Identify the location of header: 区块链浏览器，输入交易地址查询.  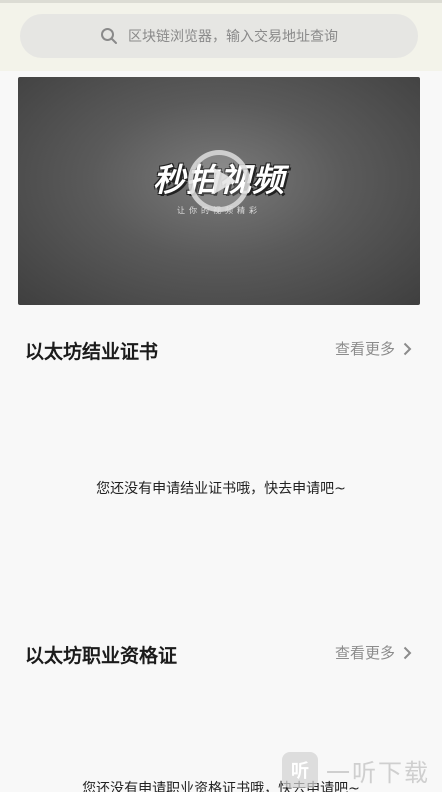
(221, 37).